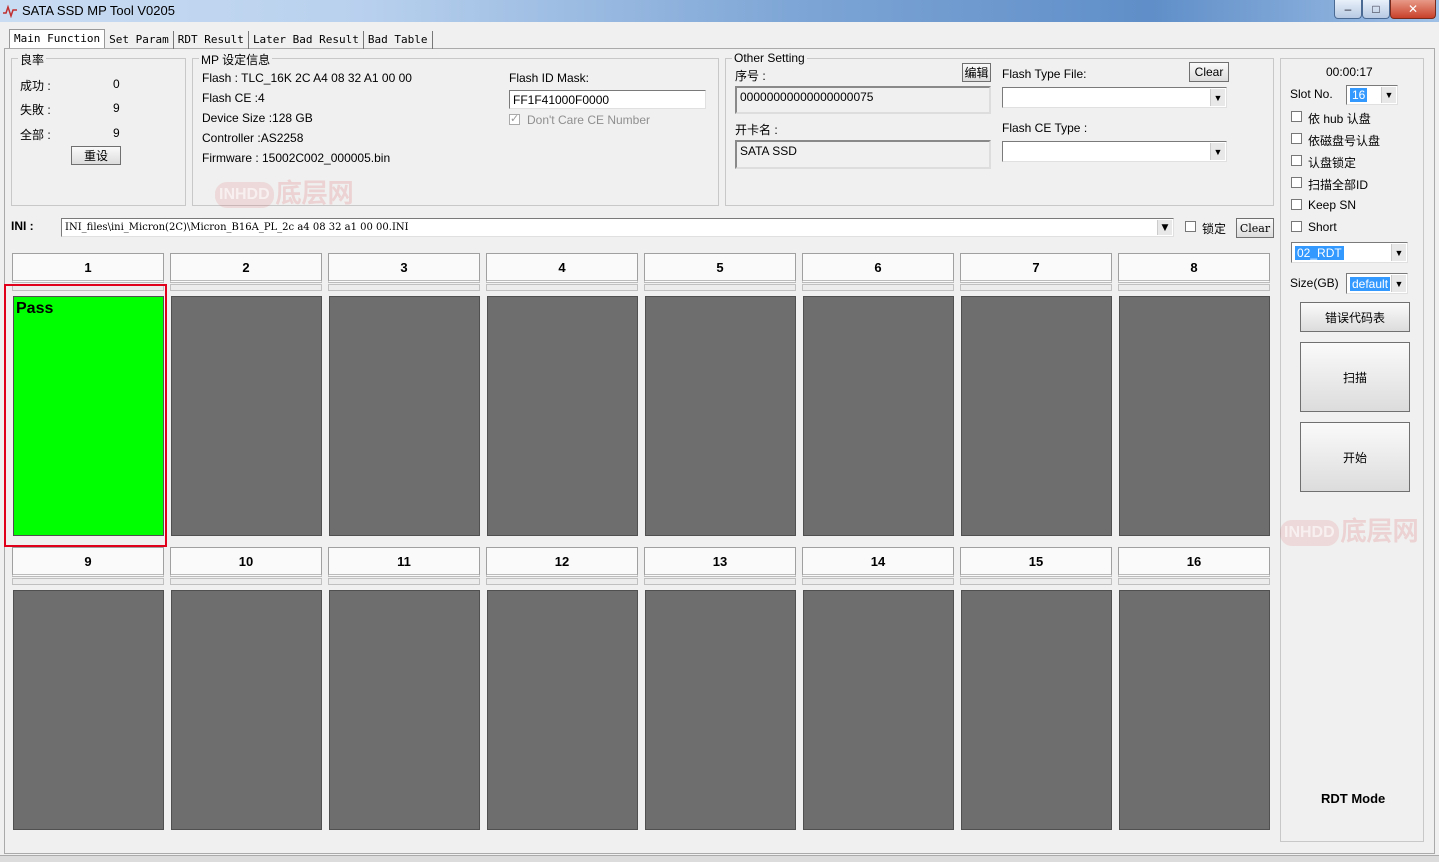  I want to click on flash-type-file-label: Flash Type File:, so click(1044, 74).